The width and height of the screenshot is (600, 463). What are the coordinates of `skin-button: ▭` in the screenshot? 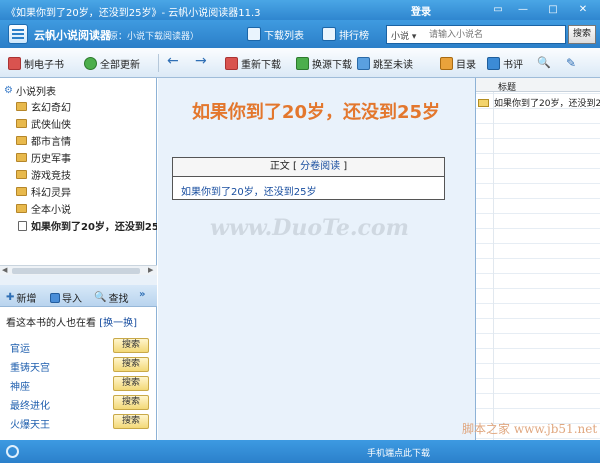 It's located at (498, 9).